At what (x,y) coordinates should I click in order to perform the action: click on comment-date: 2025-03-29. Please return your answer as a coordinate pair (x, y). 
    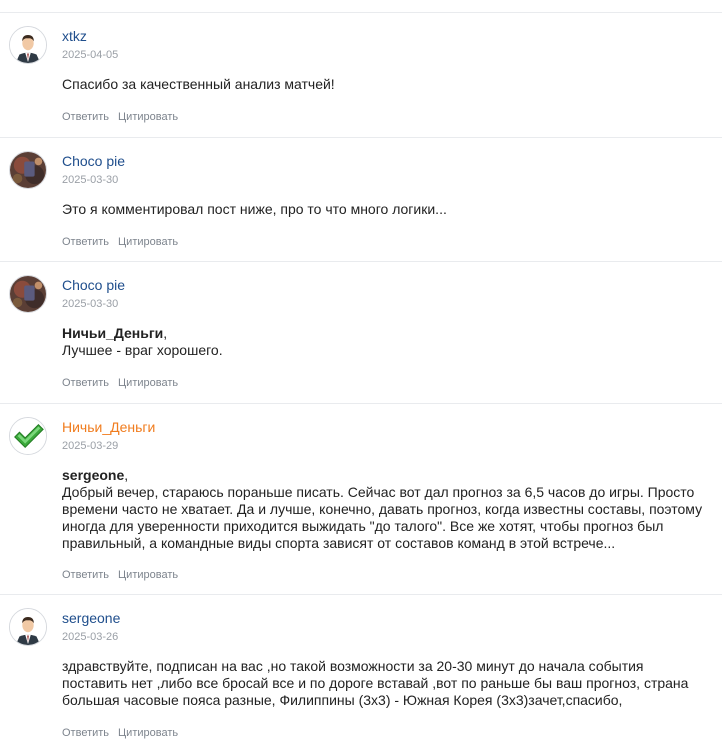
    Looking at the image, I should click on (90, 446).